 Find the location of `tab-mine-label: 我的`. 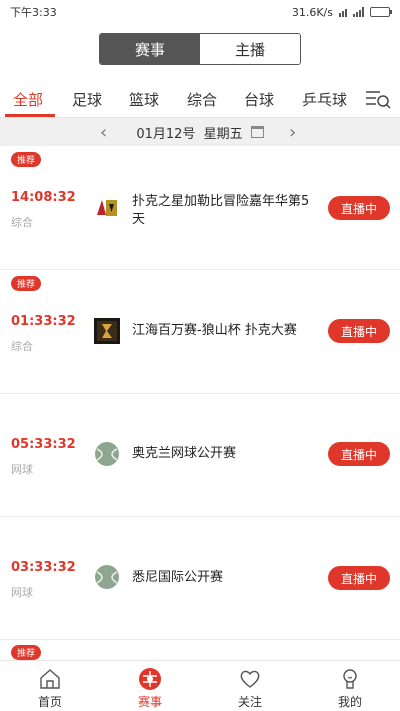

tab-mine-label: 我的 is located at coordinates (349, 702).